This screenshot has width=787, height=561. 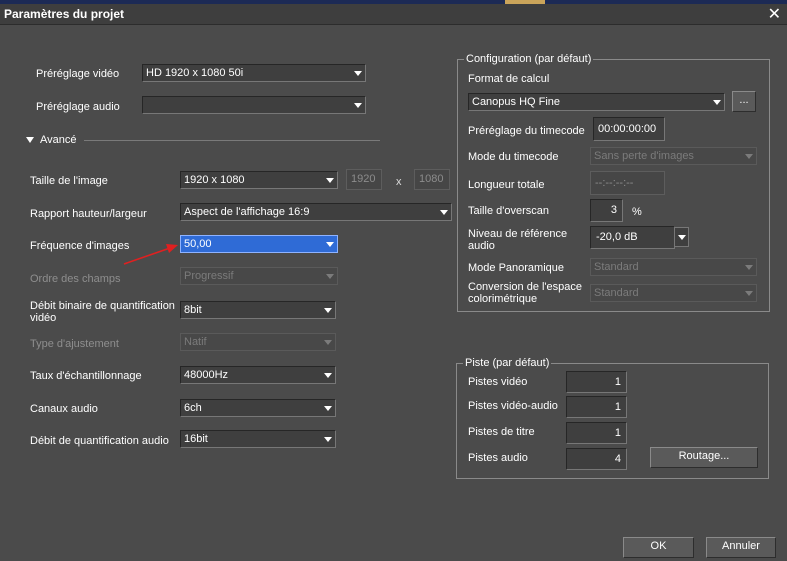 I want to click on render-format-label: Format de calcul, so click(x=509, y=79).